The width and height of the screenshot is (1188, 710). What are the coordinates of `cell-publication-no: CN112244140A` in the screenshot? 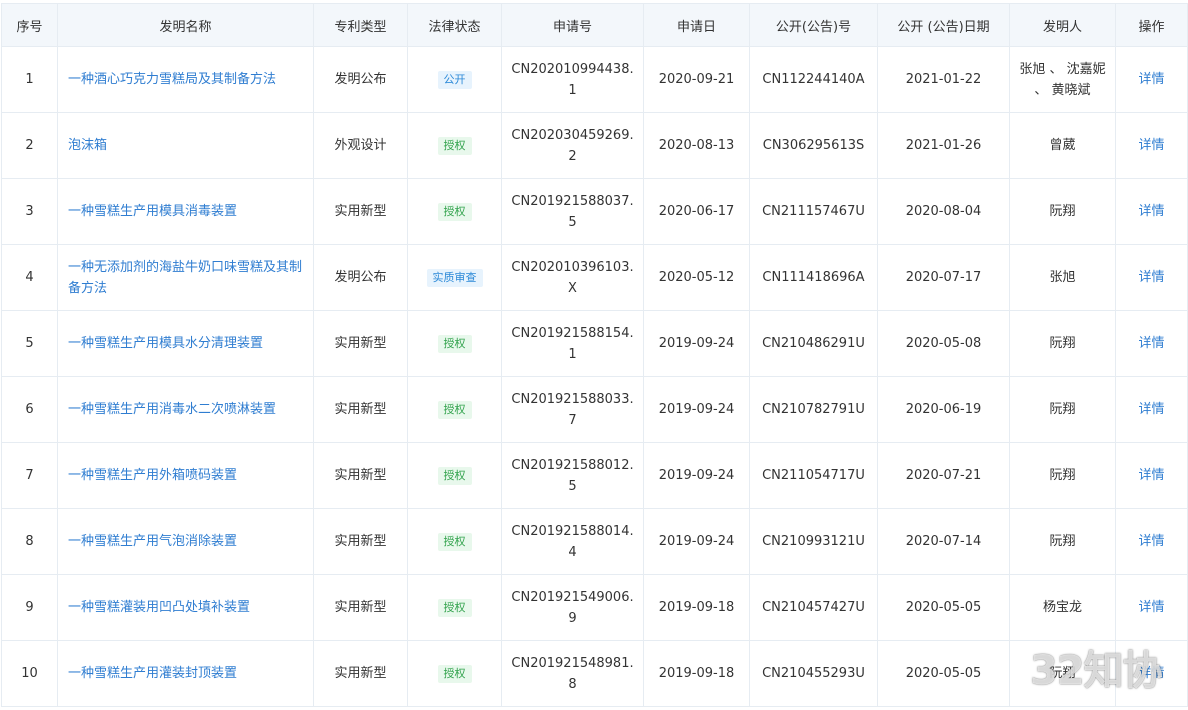 It's located at (813, 79).